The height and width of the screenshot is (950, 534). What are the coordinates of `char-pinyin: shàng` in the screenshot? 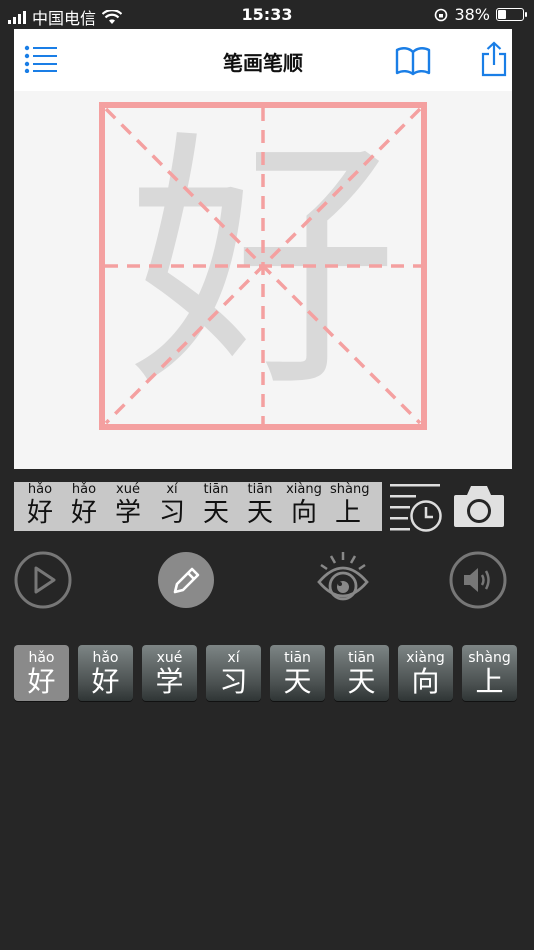 It's located at (489, 658).